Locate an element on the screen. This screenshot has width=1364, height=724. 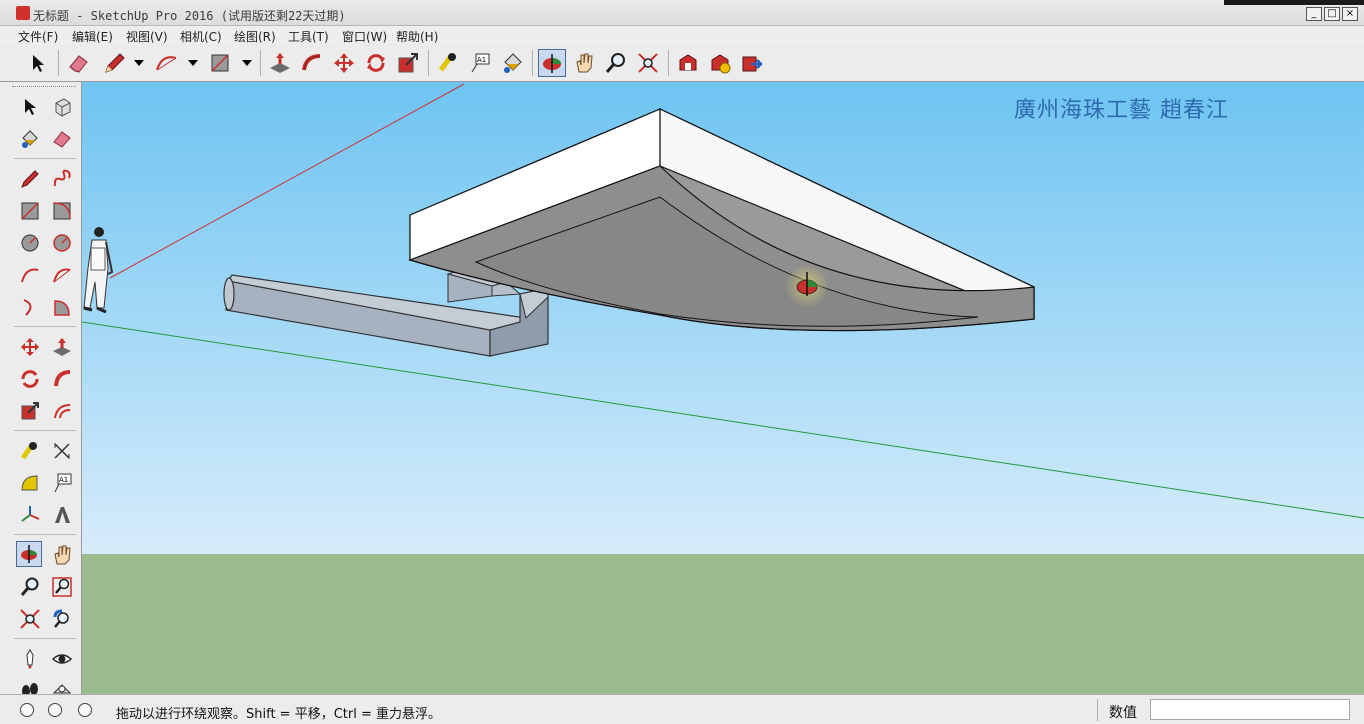
svg-text: A1 is located at coordinates (63, 480).